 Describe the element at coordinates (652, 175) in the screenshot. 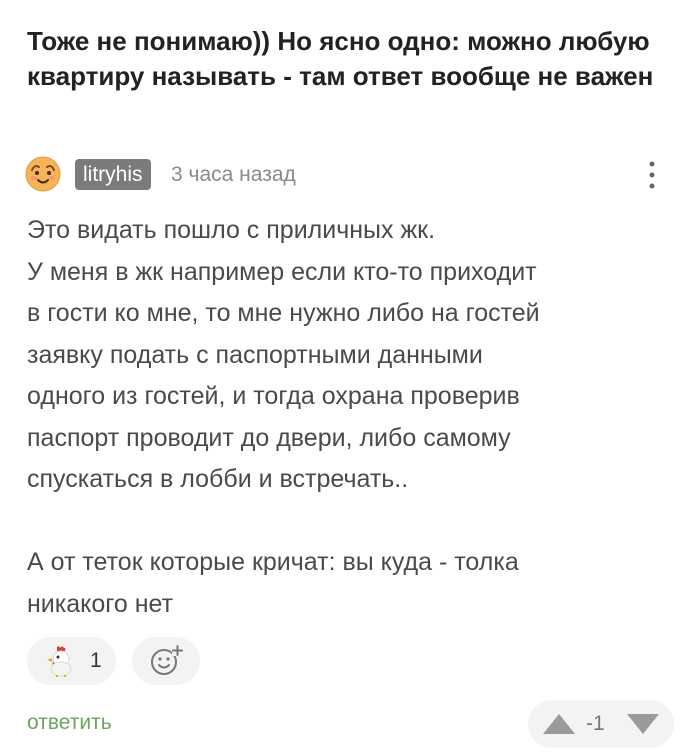

I see `more-vertical-icon` at that location.